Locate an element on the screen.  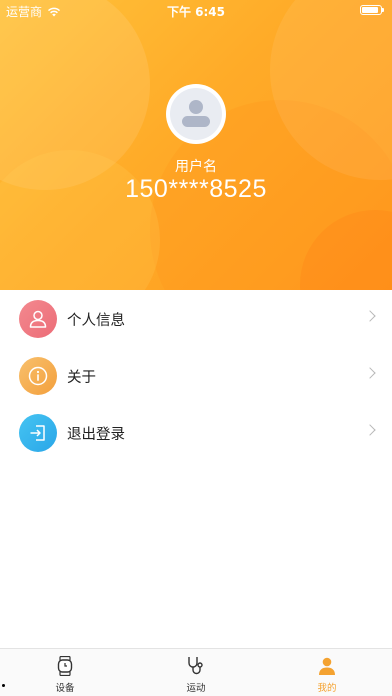
tab-sports: 运动 is located at coordinates (196, 672).